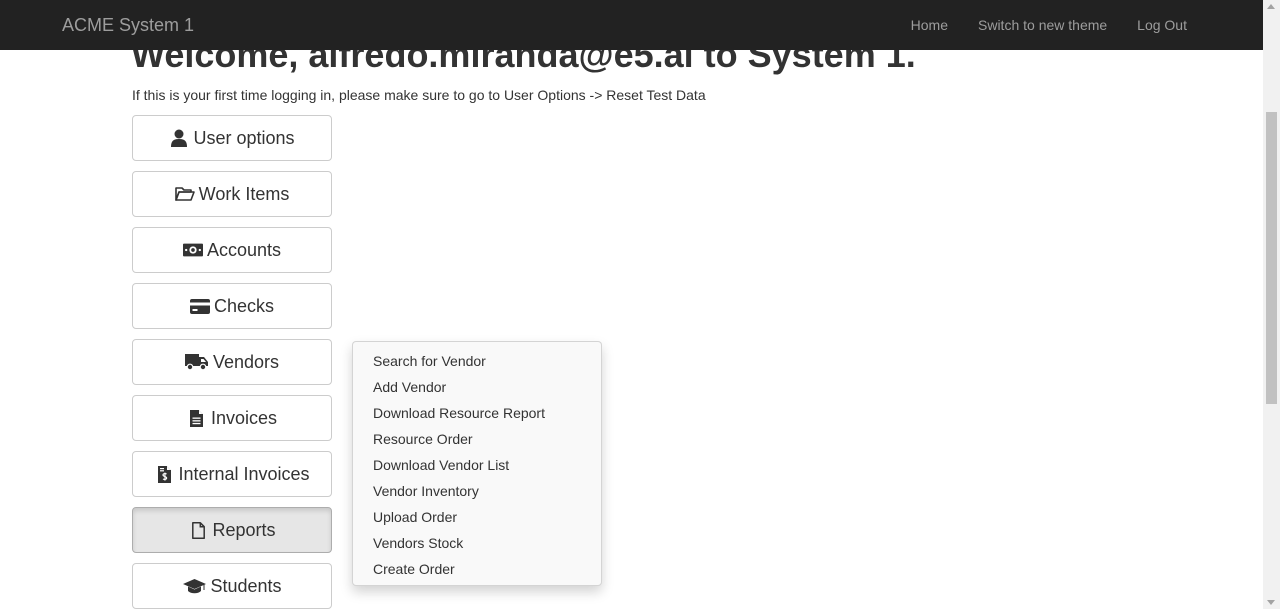  What do you see at coordinates (246, 361) in the screenshot?
I see `vendors-label: Vendors` at bounding box center [246, 361].